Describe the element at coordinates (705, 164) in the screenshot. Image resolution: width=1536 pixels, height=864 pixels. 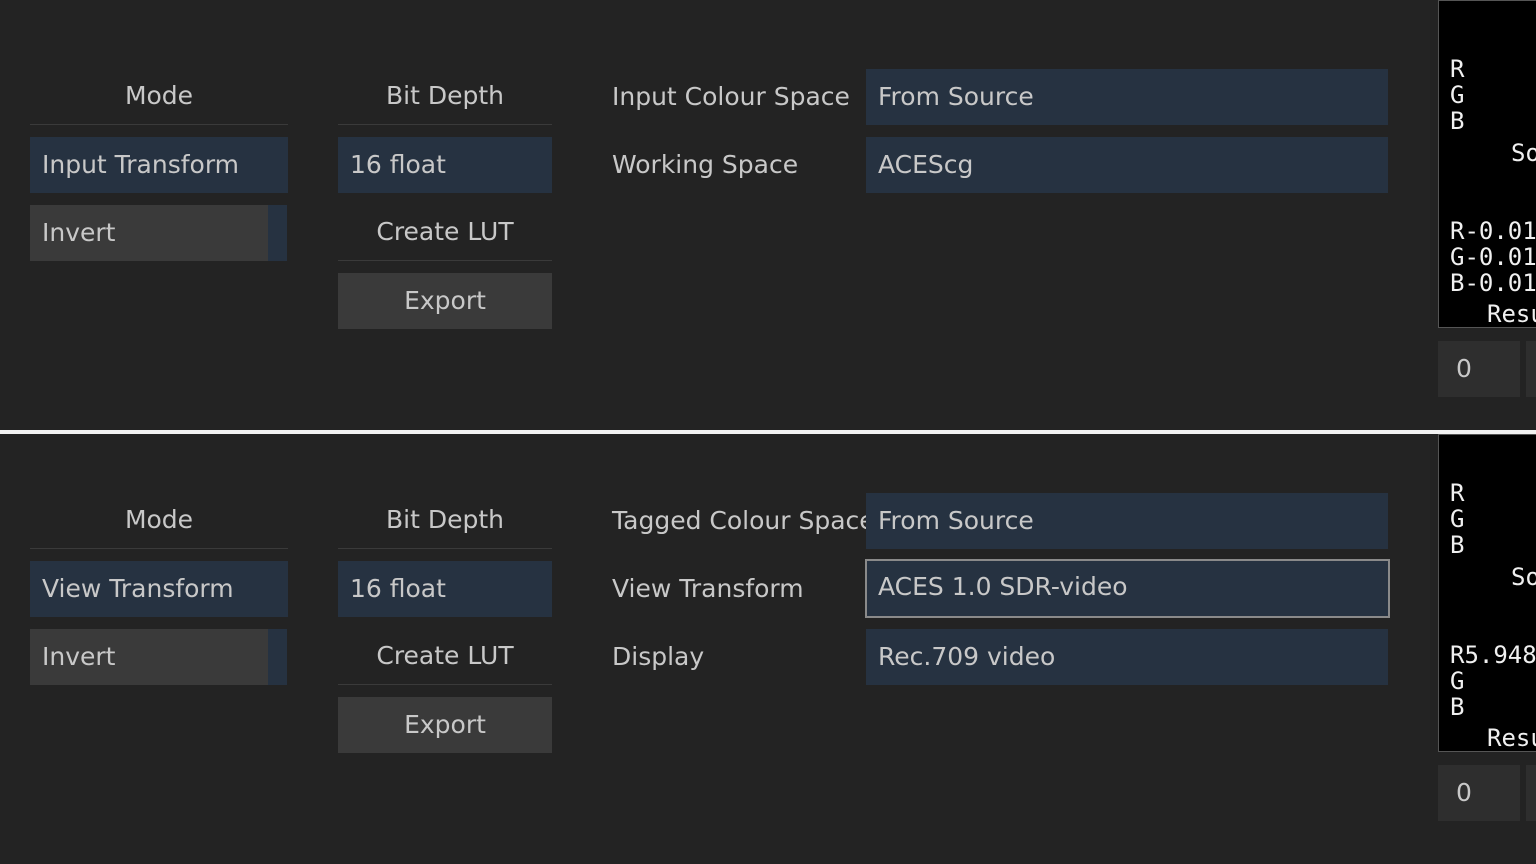
I see `working-space-label: Working Space` at that location.